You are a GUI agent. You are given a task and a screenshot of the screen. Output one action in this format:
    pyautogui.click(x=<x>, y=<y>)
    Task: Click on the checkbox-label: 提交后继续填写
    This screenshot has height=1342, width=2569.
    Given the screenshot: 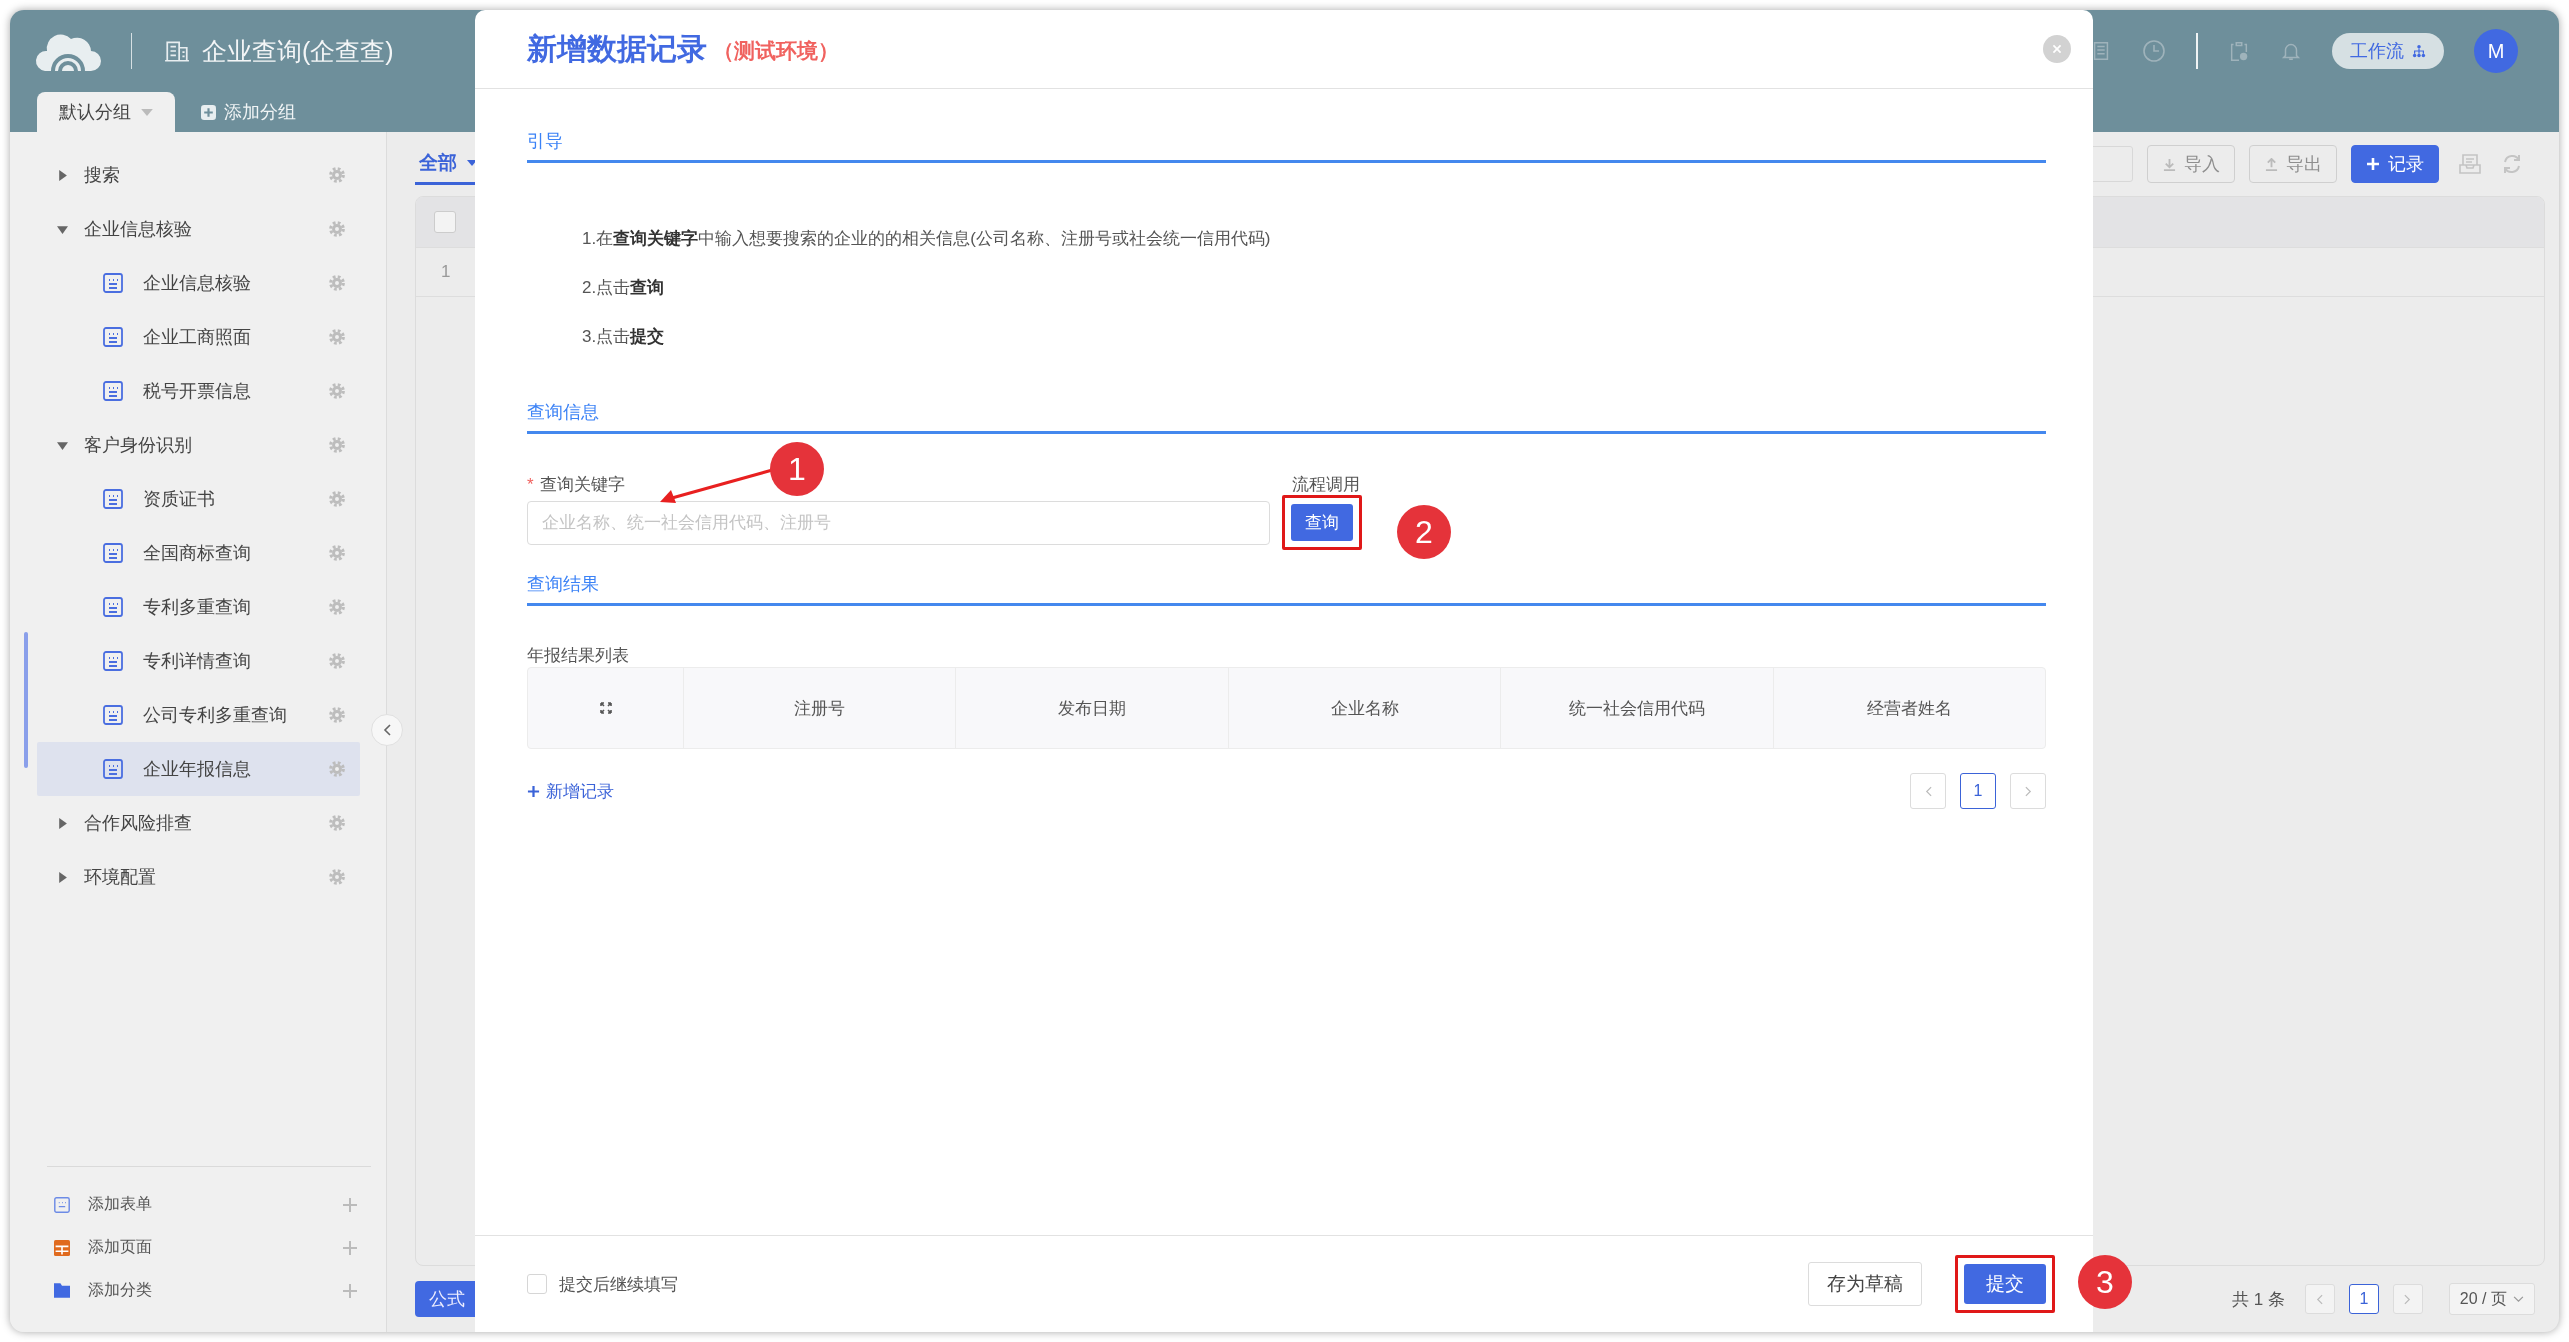 What is the action you would take?
    pyautogui.click(x=618, y=1284)
    